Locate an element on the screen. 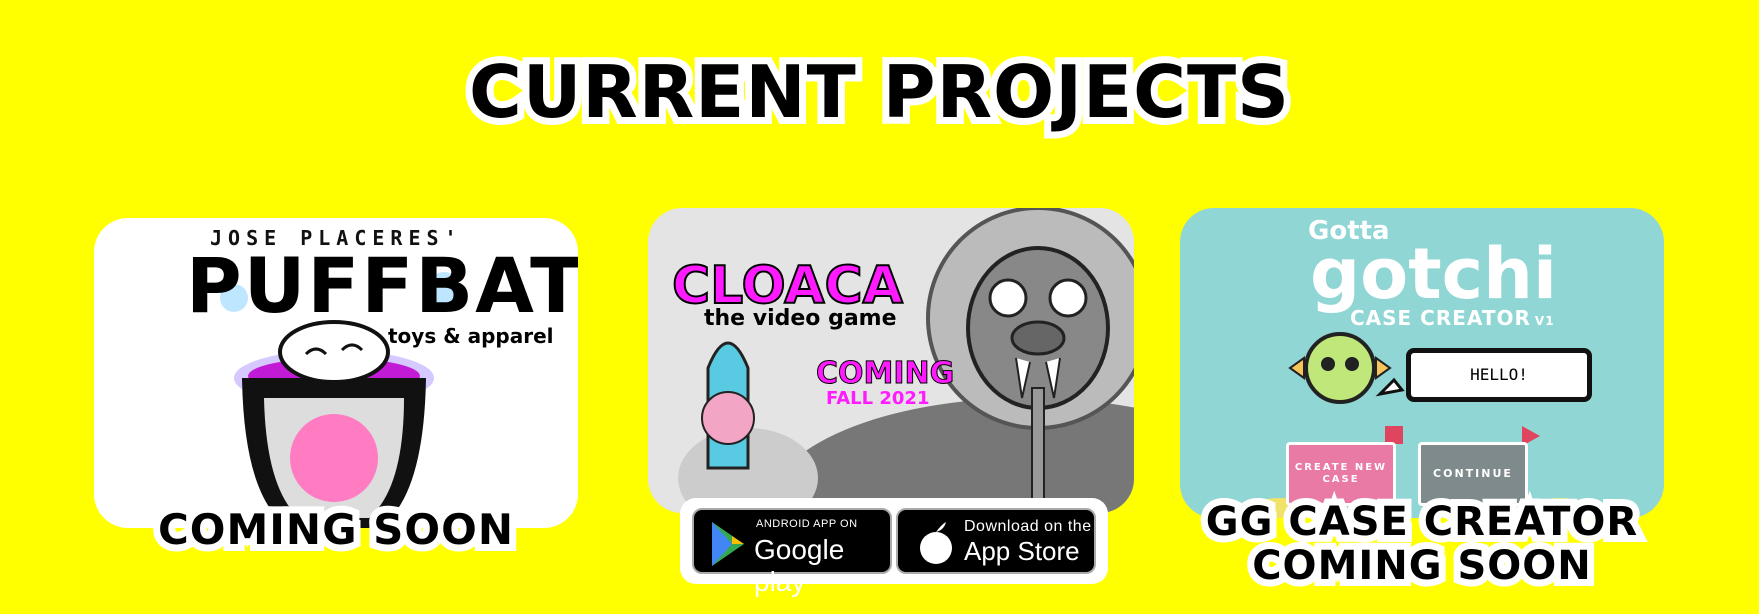 The height and width of the screenshot is (614, 1759). app-store-button: Download on the App Store is located at coordinates (996, 541).